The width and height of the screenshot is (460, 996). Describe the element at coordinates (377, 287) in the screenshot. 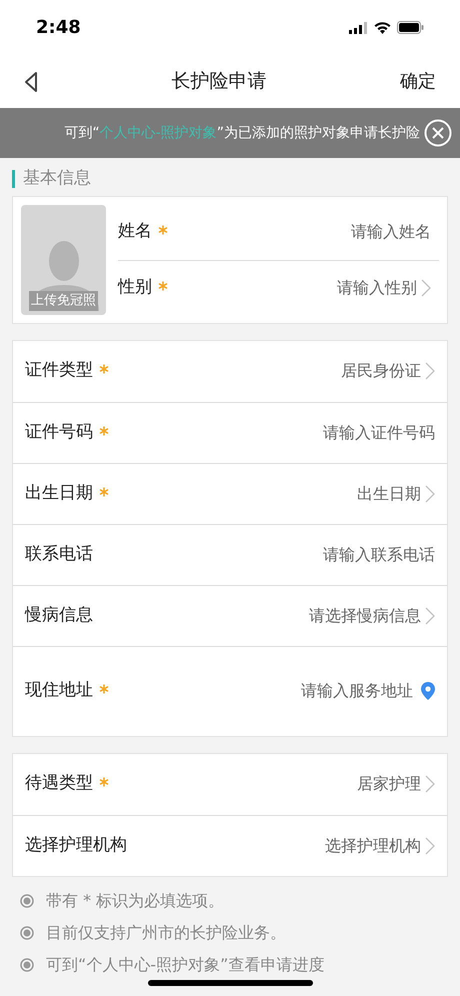

I see `row-value: 请输入性别` at that location.